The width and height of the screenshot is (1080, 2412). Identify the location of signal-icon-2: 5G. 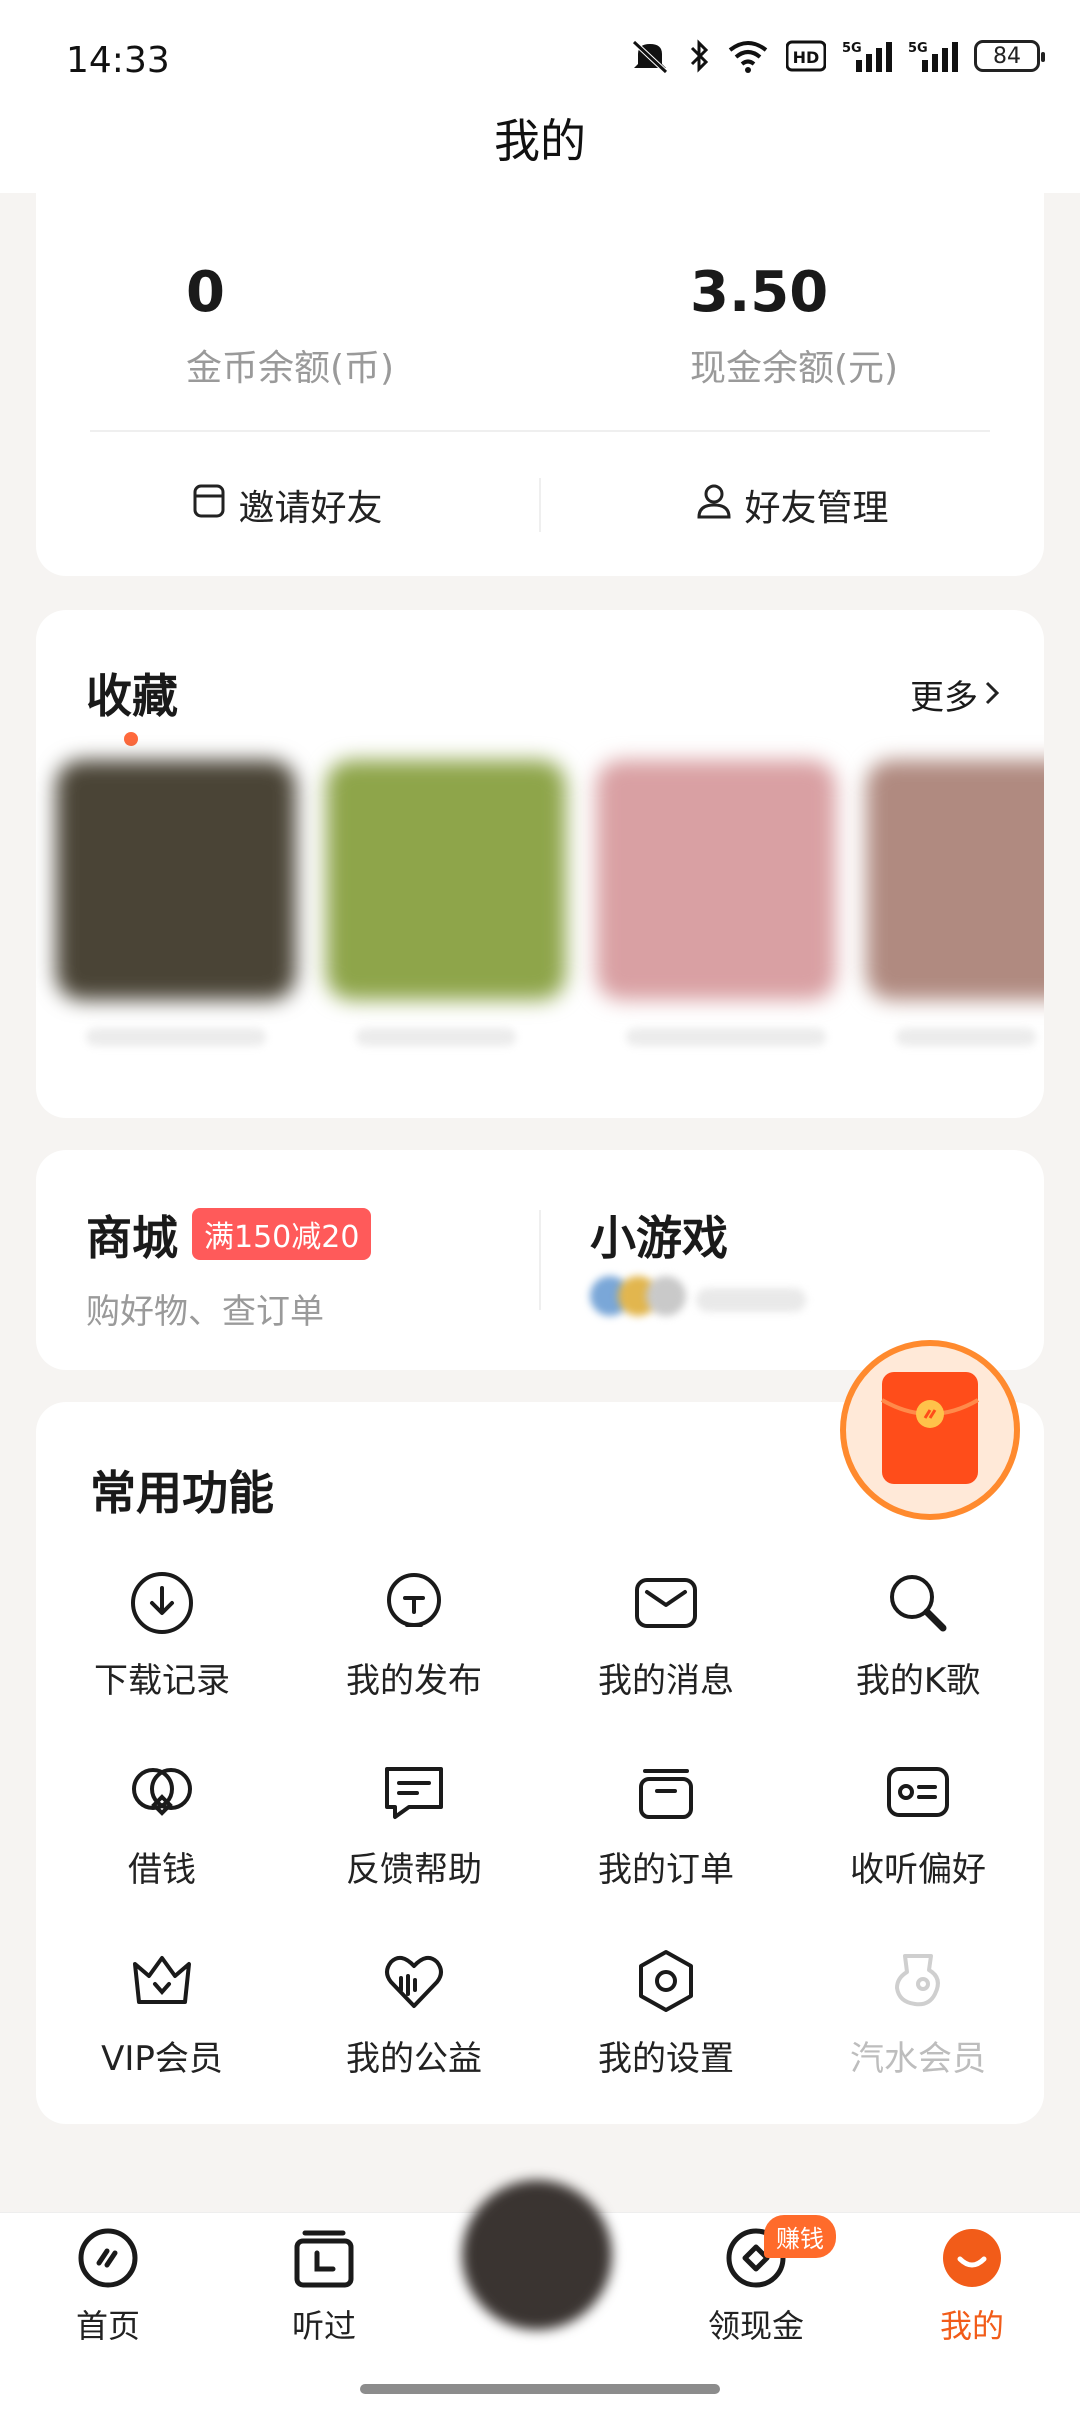
(933, 56).